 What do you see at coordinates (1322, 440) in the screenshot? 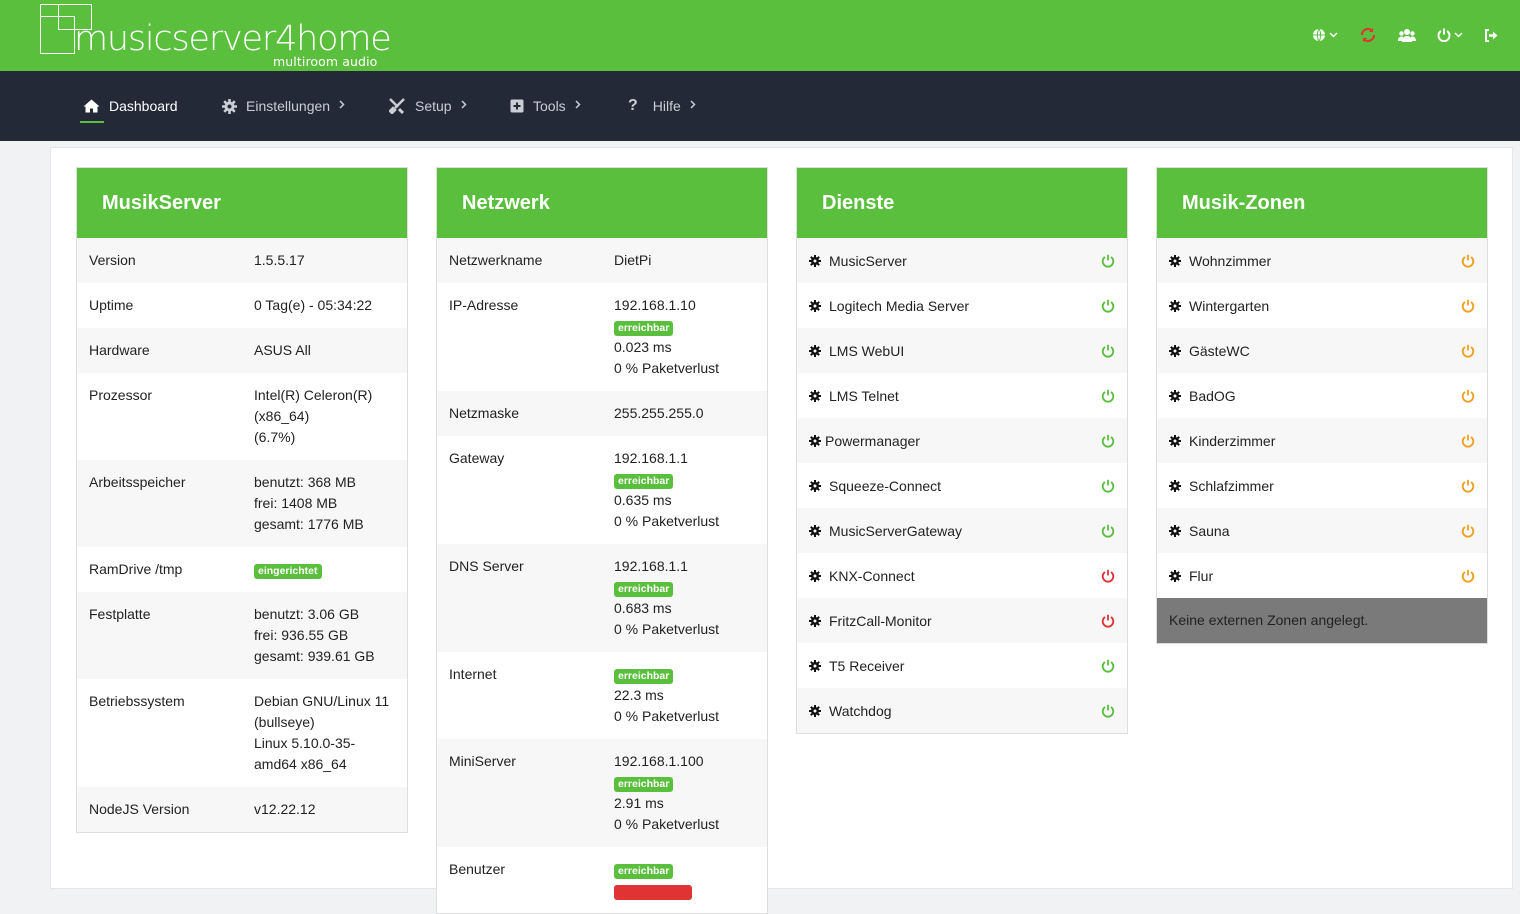
I see `zone-row: Kinderzimmer` at bounding box center [1322, 440].